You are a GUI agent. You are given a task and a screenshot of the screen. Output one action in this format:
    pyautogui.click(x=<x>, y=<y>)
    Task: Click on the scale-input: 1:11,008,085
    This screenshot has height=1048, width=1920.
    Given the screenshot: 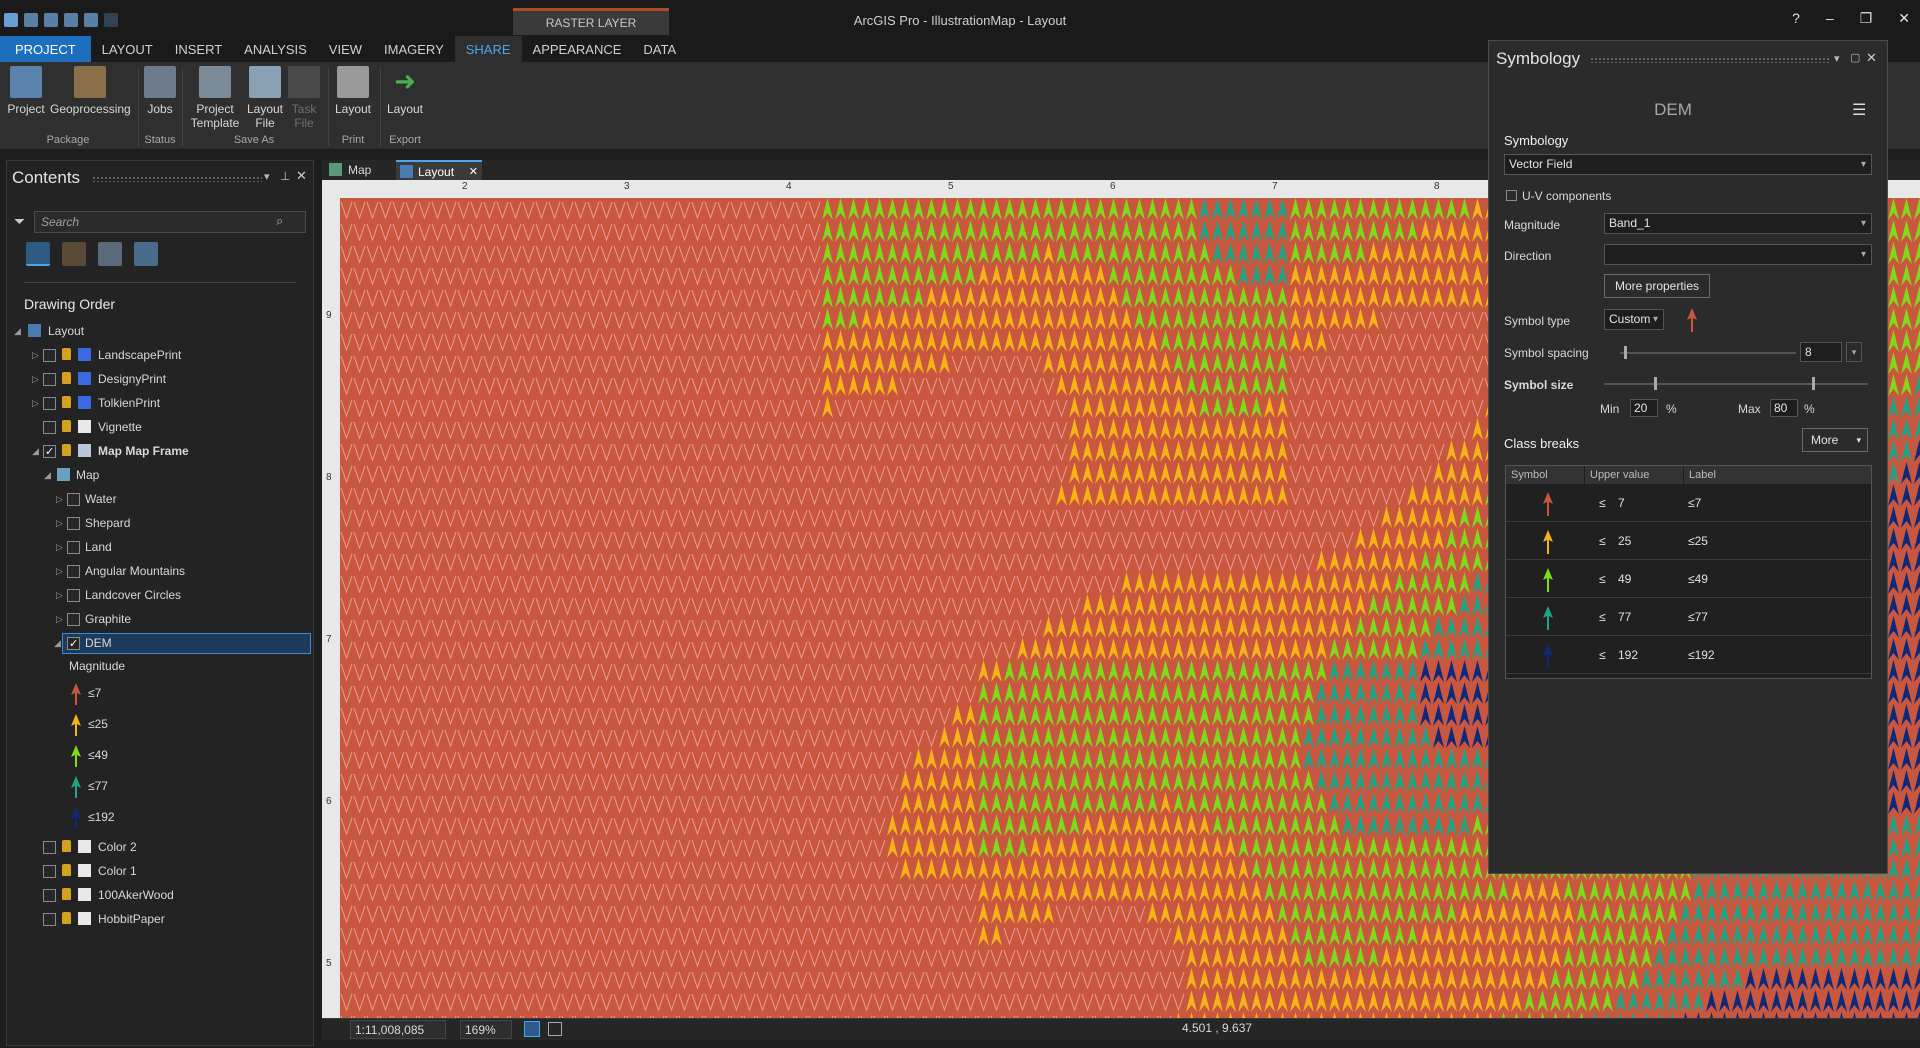 What is the action you would take?
    pyautogui.click(x=398, y=1029)
    